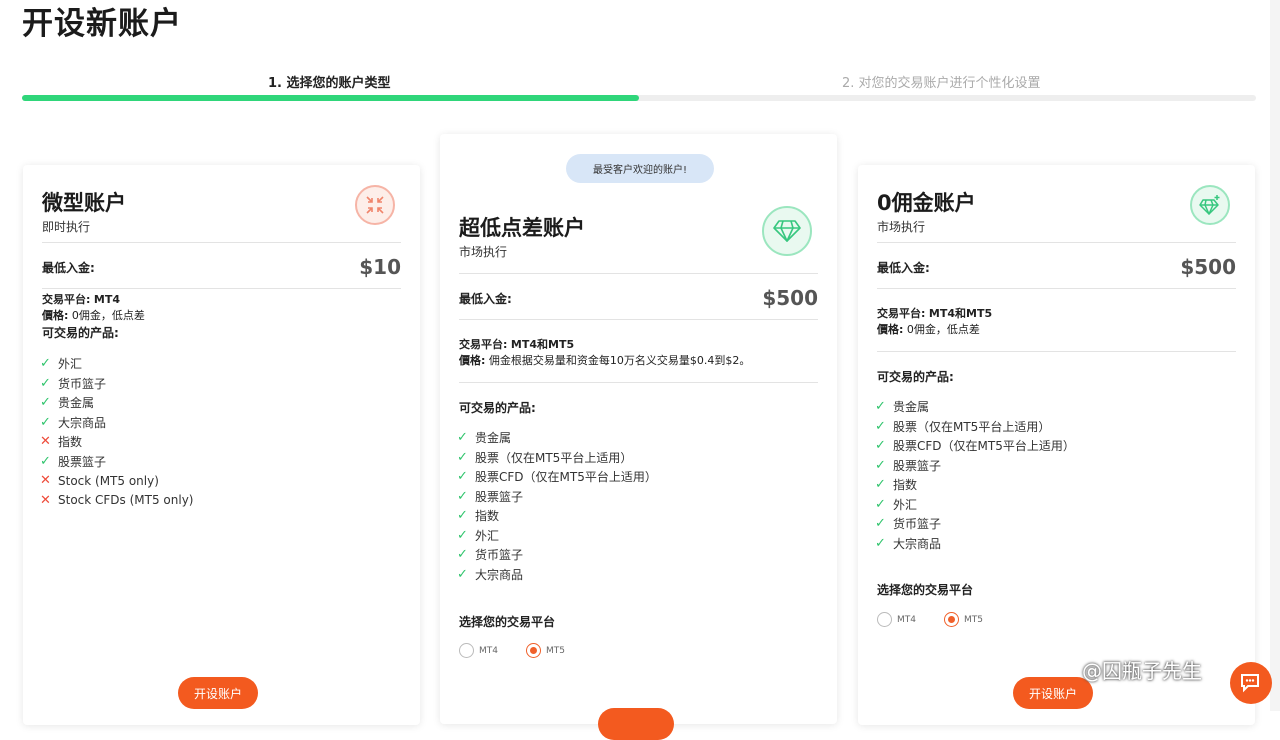 The height and width of the screenshot is (740, 1280). What do you see at coordinates (636, 724) in the screenshot?
I see `open-account-button` at bounding box center [636, 724].